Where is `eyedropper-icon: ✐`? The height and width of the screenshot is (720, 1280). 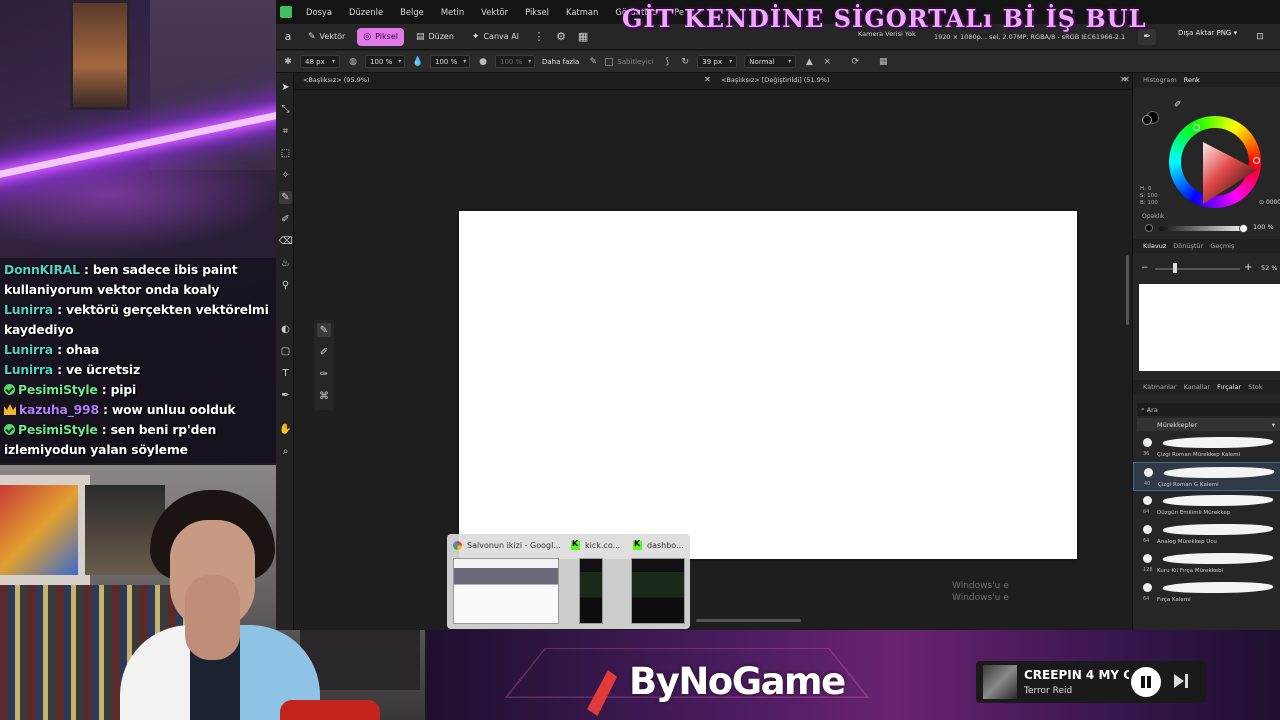
eyedropper-icon: ✐ is located at coordinates (1178, 105).